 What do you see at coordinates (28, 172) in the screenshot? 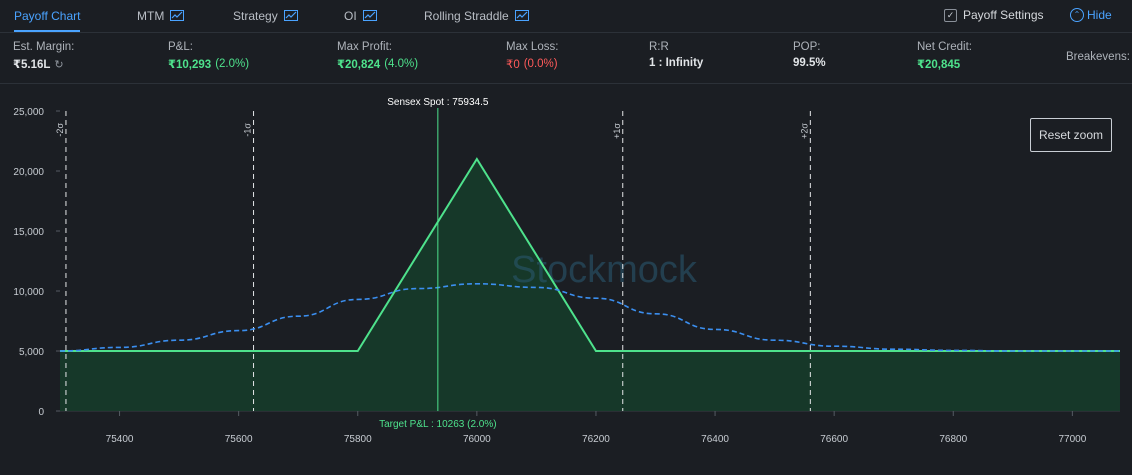
I see `y-tick-label: 20,000` at bounding box center [28, 172].